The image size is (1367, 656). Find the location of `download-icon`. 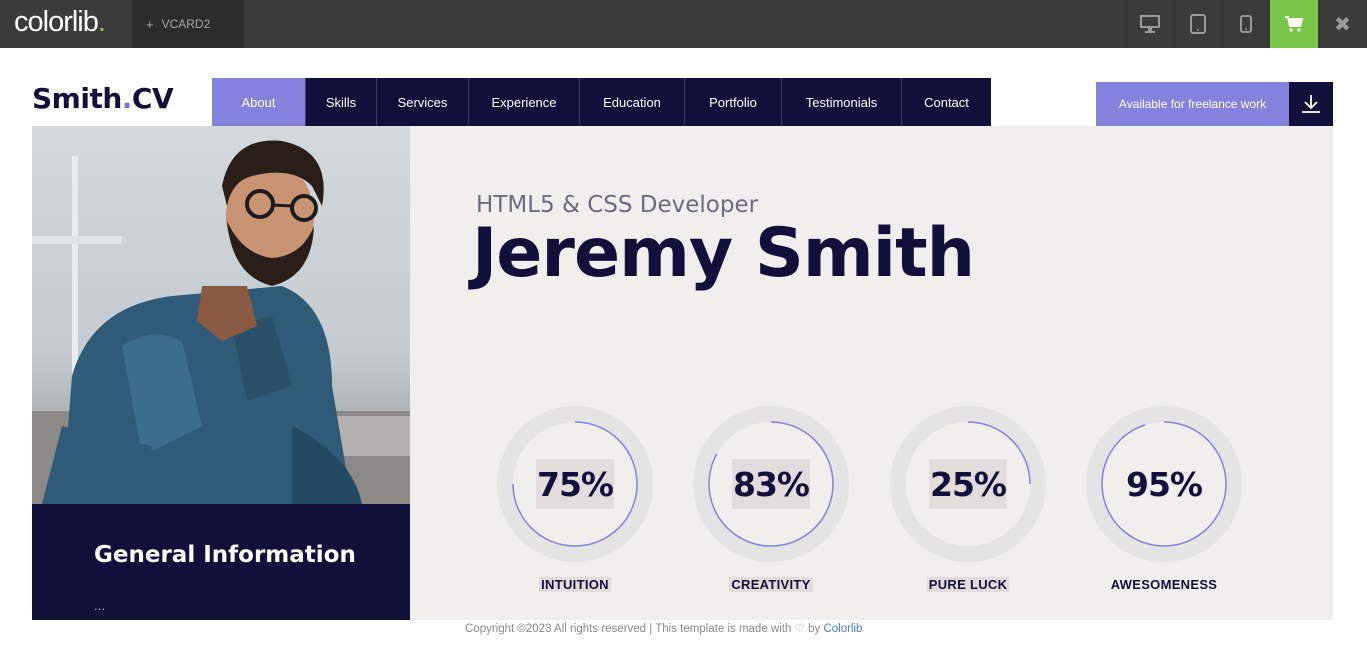

download-icon is located at coordinates (1311, 104).